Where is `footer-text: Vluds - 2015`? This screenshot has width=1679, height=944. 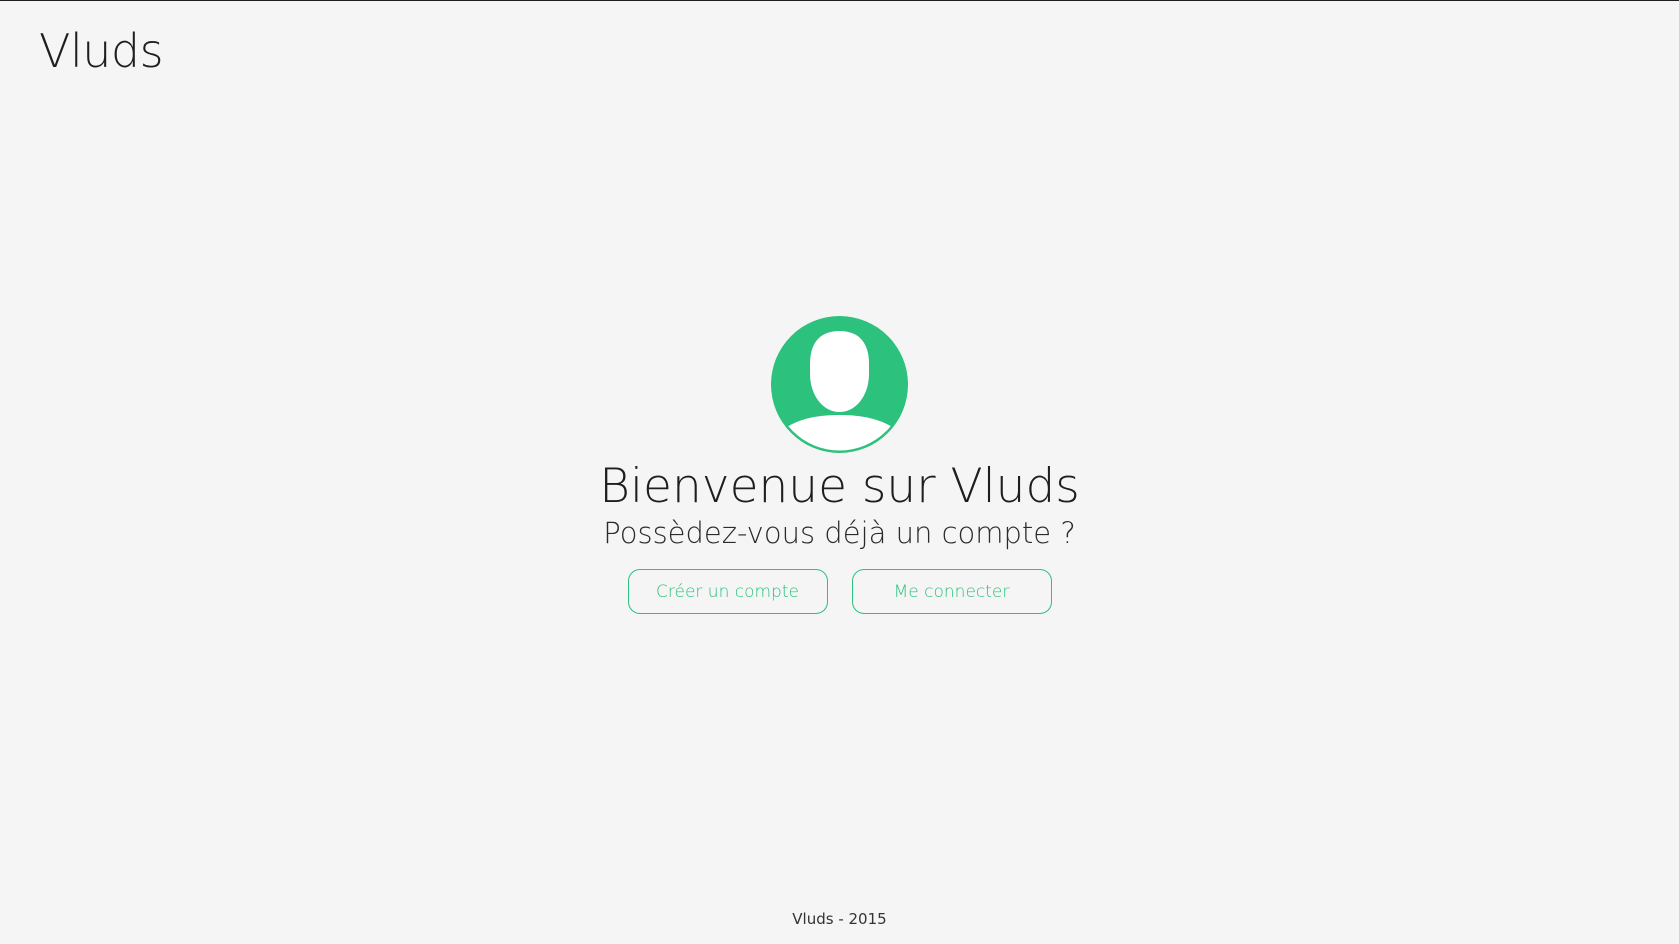 footer-text: Vluds - 2015 is located at coordinates (839, 919).